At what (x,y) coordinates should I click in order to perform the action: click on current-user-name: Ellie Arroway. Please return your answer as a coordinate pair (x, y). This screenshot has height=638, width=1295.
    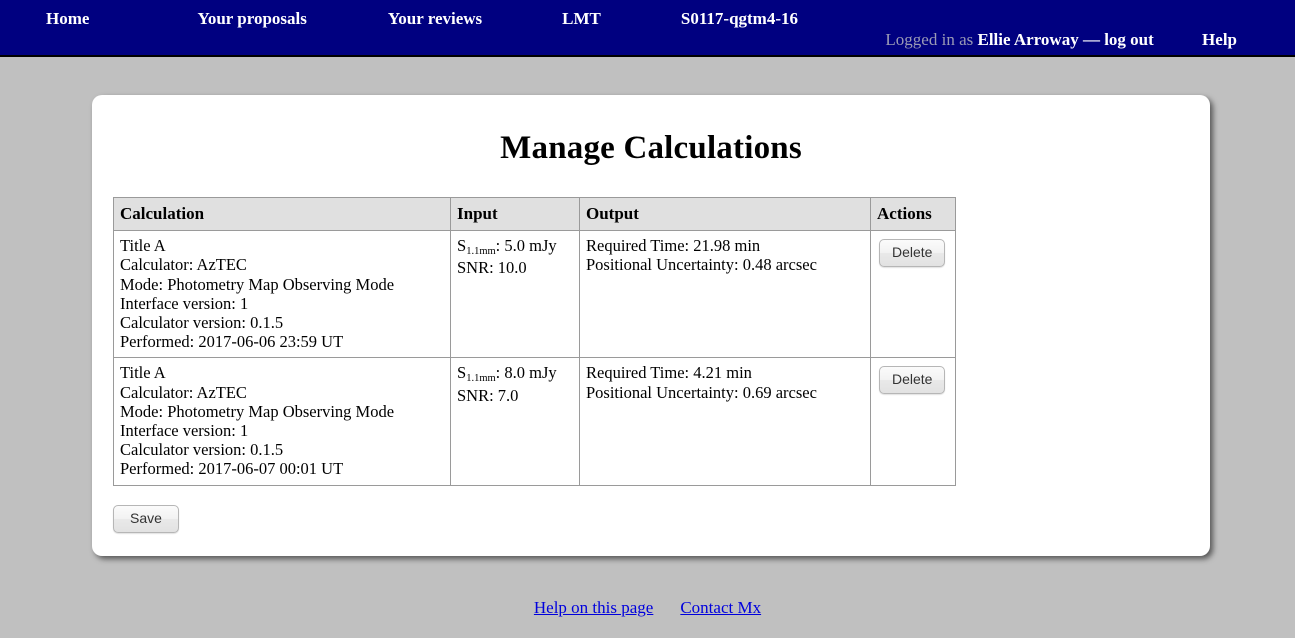
    Looking at the image, I should click on (1028, 39).